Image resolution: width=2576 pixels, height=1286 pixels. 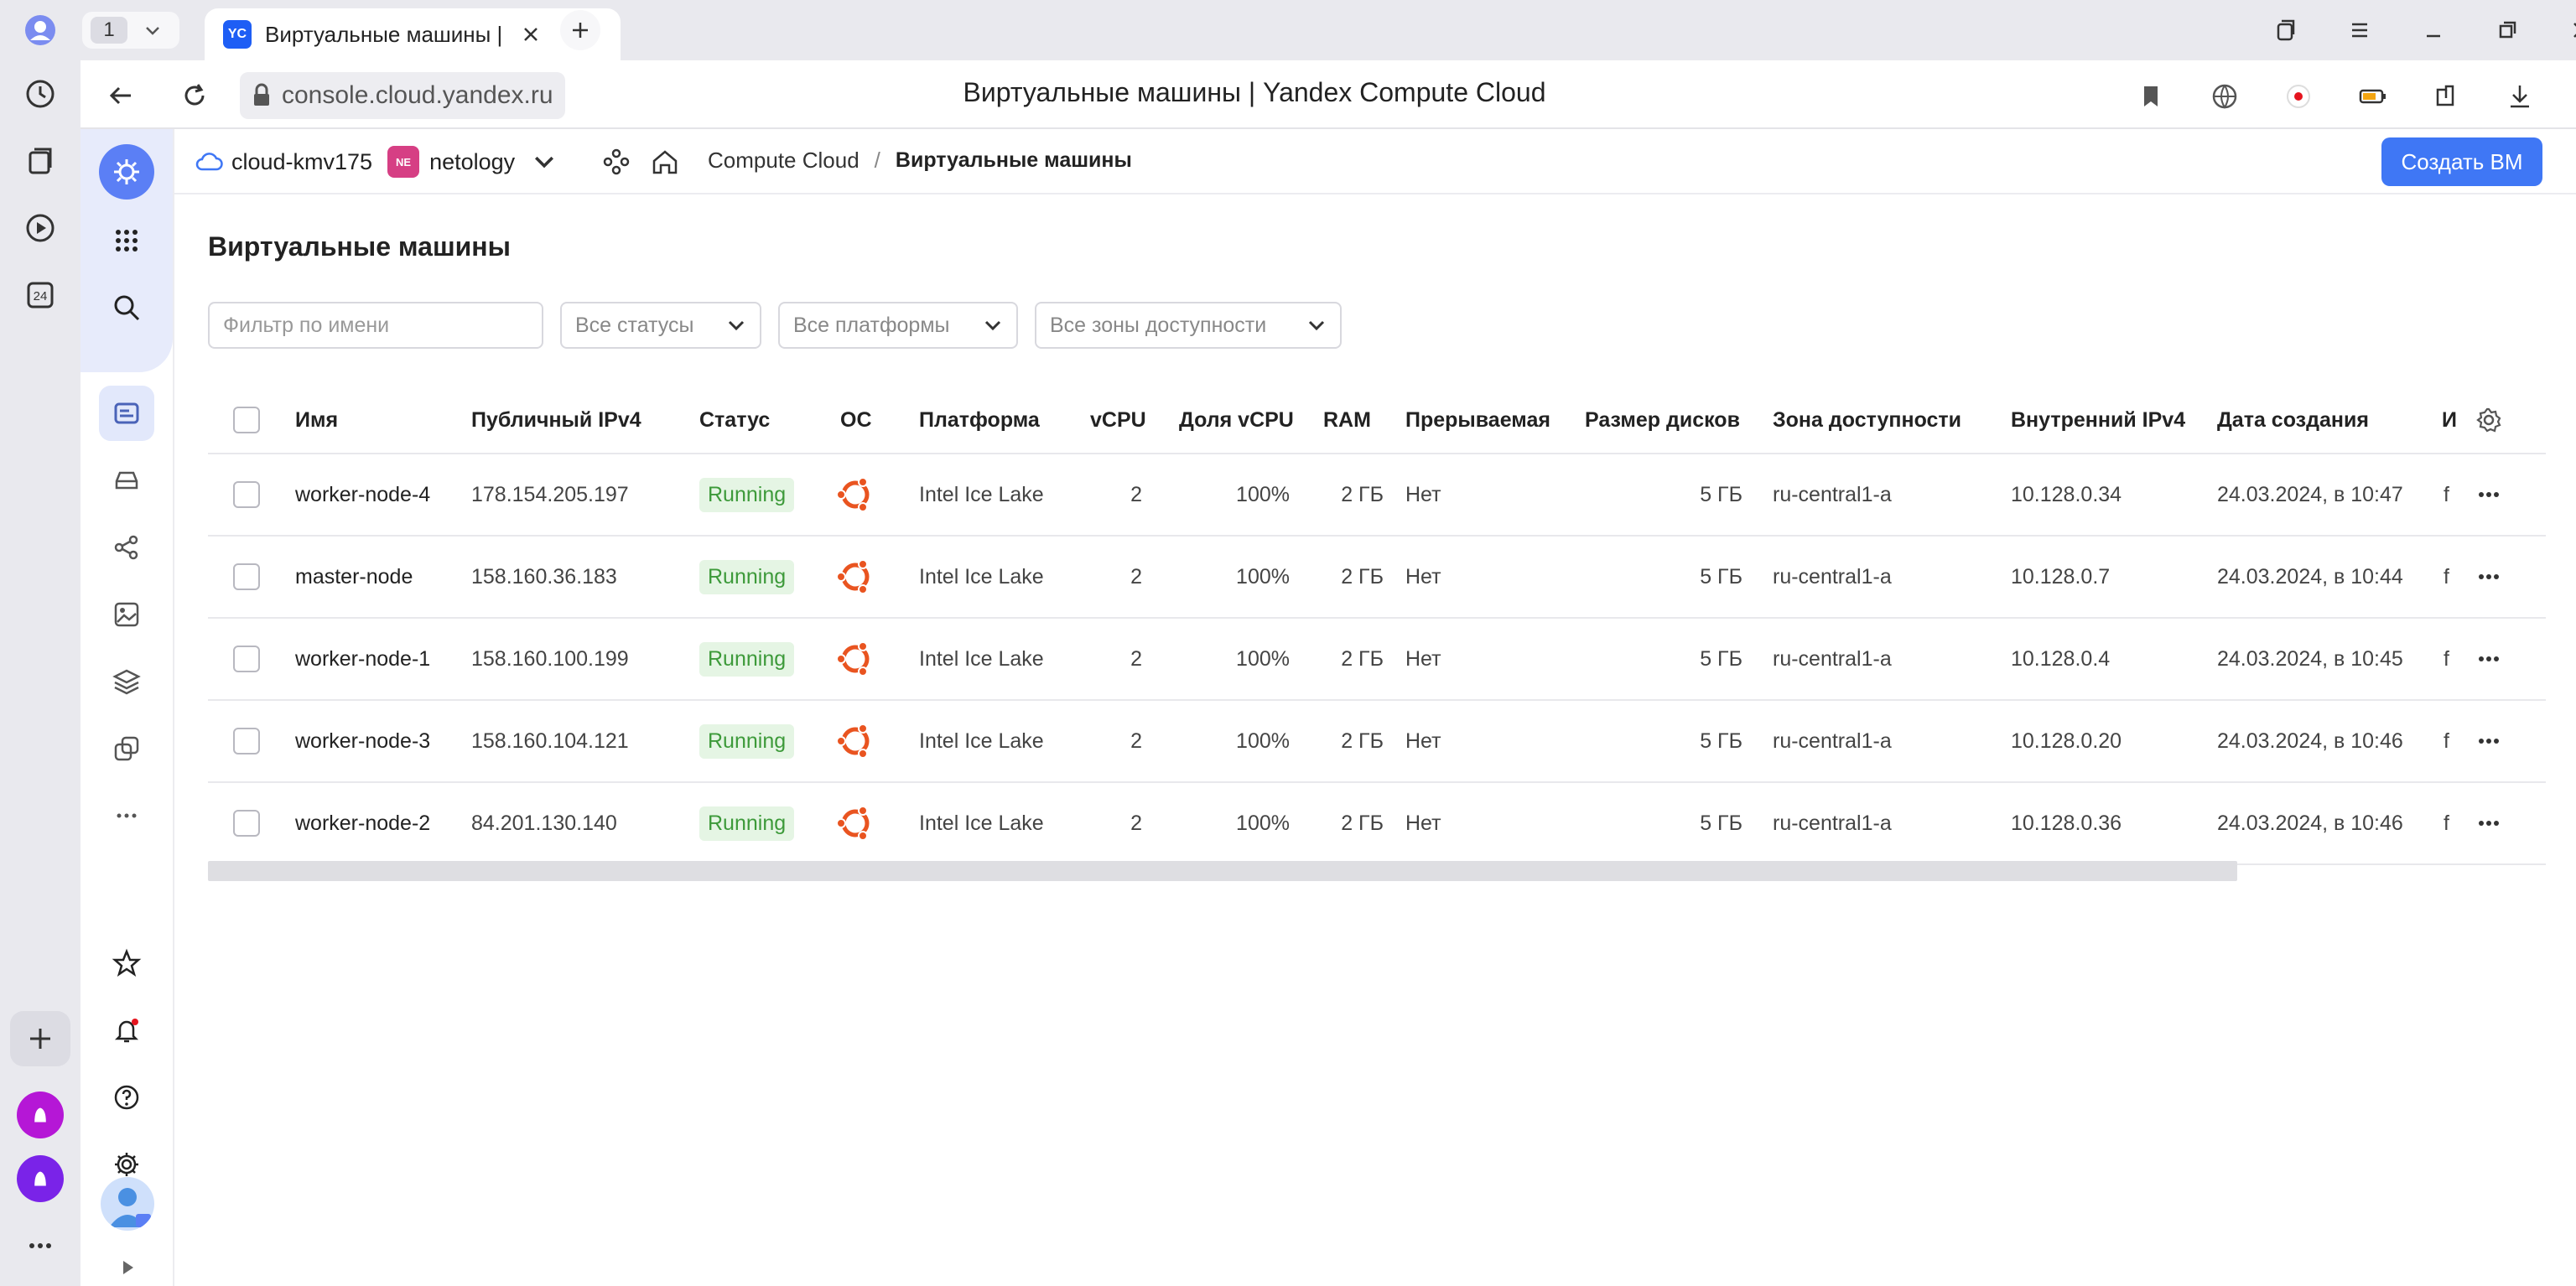 I want to click on column-settings-icon, so click(x=2489, y=420).